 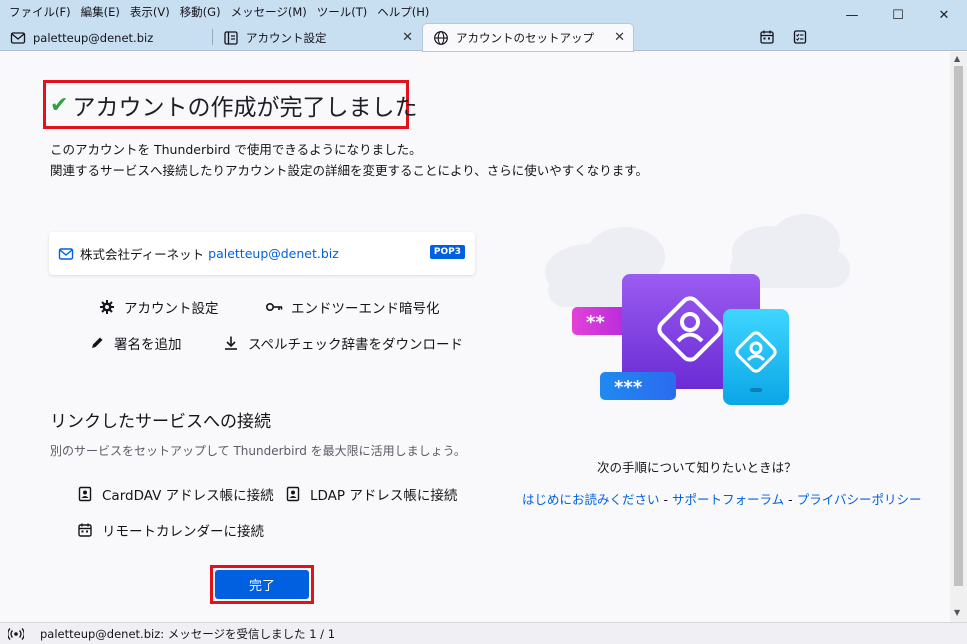 What do you see at coordinates (245, 108) in the screenshot?
I see `page-title-text: アカウントの作成が完了しました` at bounding box center [245, 108].